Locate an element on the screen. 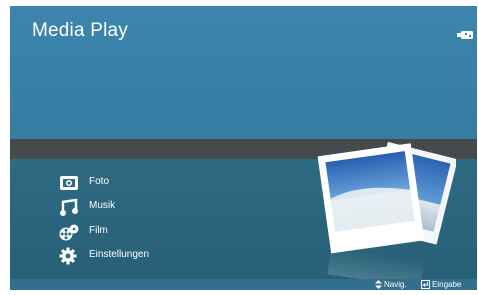 The image size is (478, 295). up-down-arrows-icon is located at coordinates (378, 284).